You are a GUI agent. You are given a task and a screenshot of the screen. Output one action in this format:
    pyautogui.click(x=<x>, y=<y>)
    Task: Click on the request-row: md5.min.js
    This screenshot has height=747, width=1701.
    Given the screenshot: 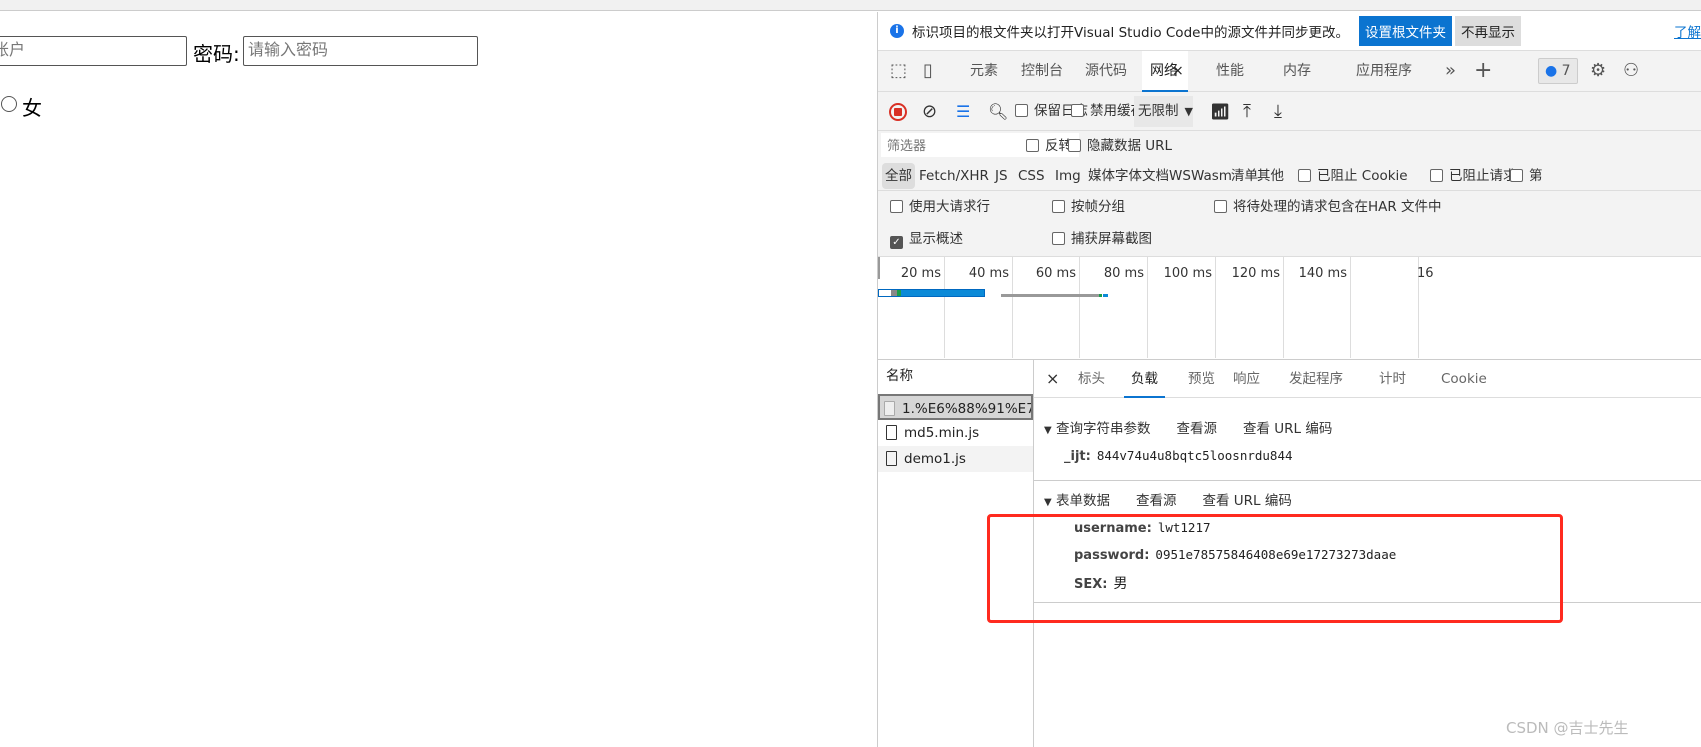 What is the action you would take?
    pyautogui.click(x=955, y=433)
    